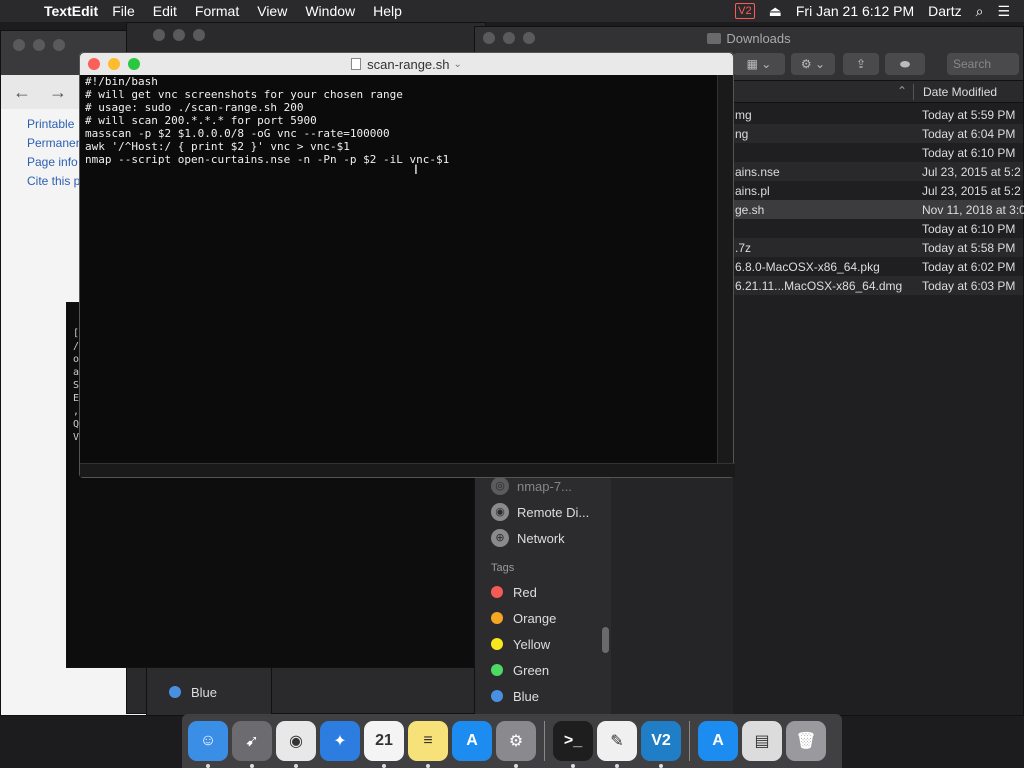 The width and height of the screenshot is (1024, 768). I want to click on dock-finder-icon: ☺, so click(208, 744).